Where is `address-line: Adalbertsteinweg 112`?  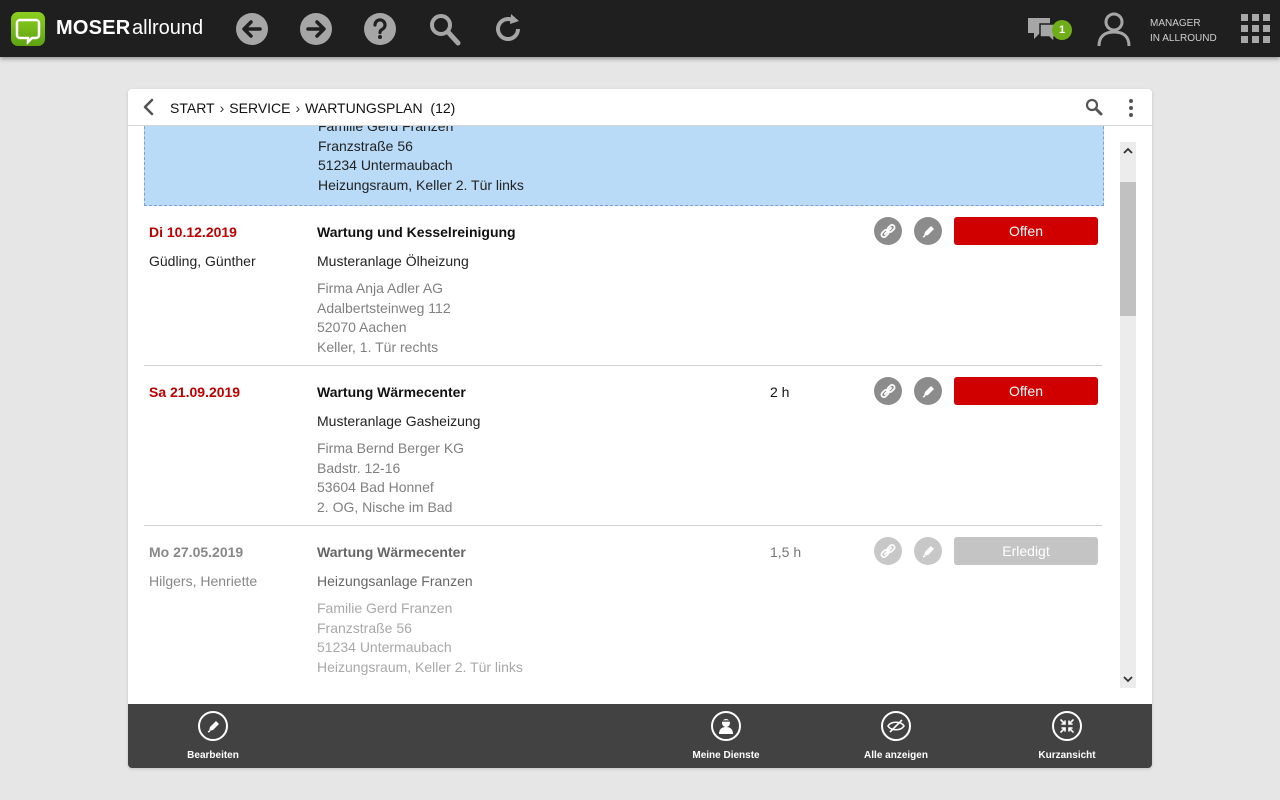 address-line: Adalbertsteinweg 112 is located at coordinates (384, 308).